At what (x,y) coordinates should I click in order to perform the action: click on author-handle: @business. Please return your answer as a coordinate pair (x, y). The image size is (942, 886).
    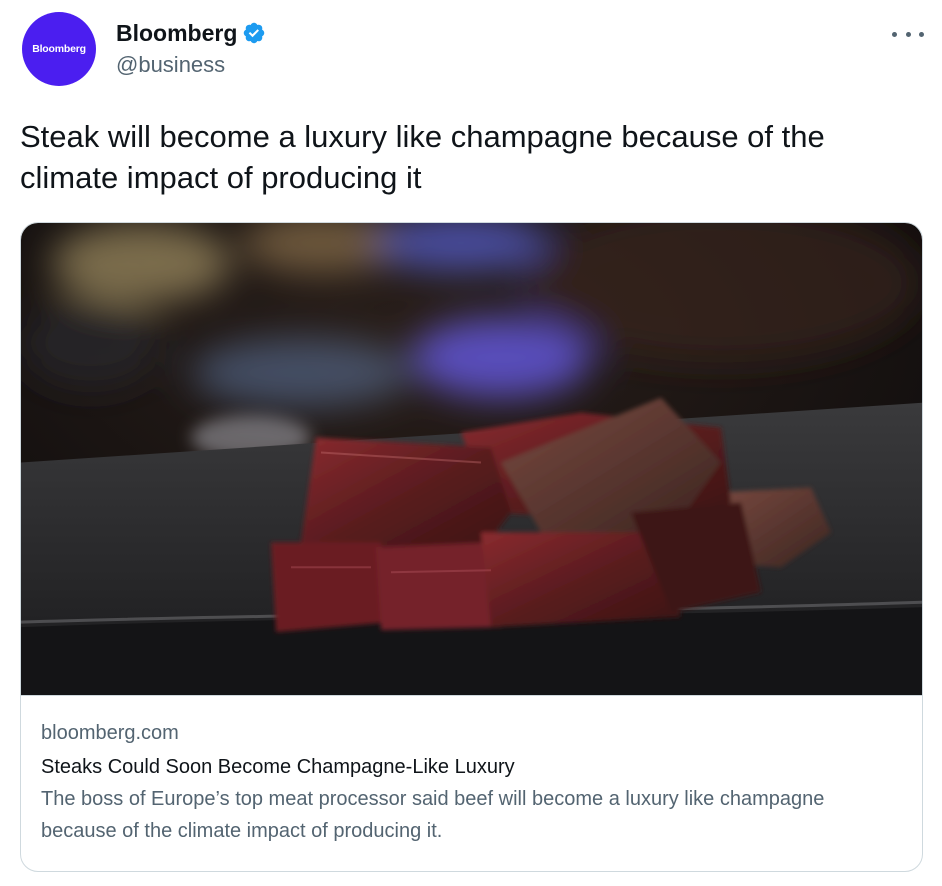
    Looking at the image, I should click on (170, 65).